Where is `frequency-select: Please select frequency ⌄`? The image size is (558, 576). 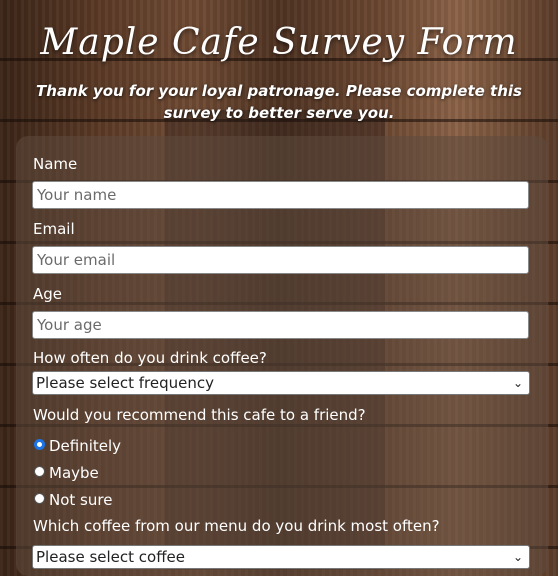 frequency-select: Please select frequency ⌄ is located at coordinates (281, 383).